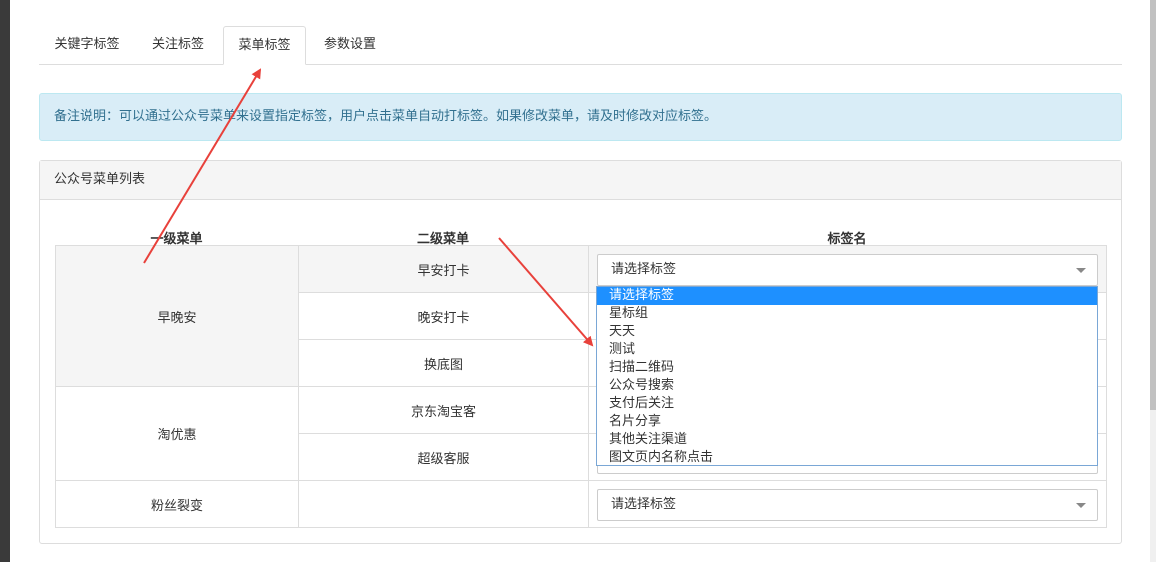 Image resolution: width=1156 pixels, height=562 pixels. I want to click on primary-menu-label: 早晚安, so click(177, 318).